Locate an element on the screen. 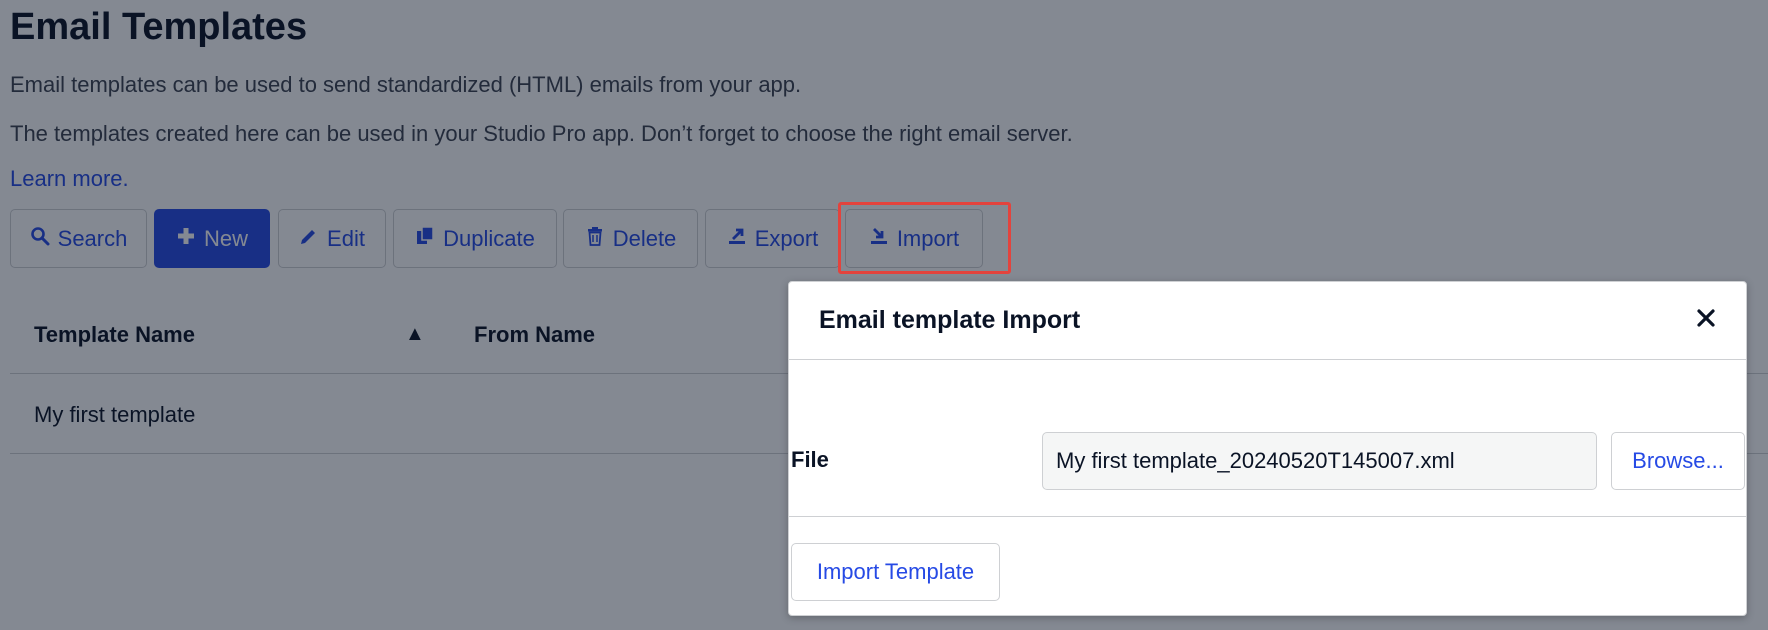 Image resolution: width=1768 pixels, height=630 pixels. file-field: My first template_20240520T145007.xml is located at coordinates (1319, 461).